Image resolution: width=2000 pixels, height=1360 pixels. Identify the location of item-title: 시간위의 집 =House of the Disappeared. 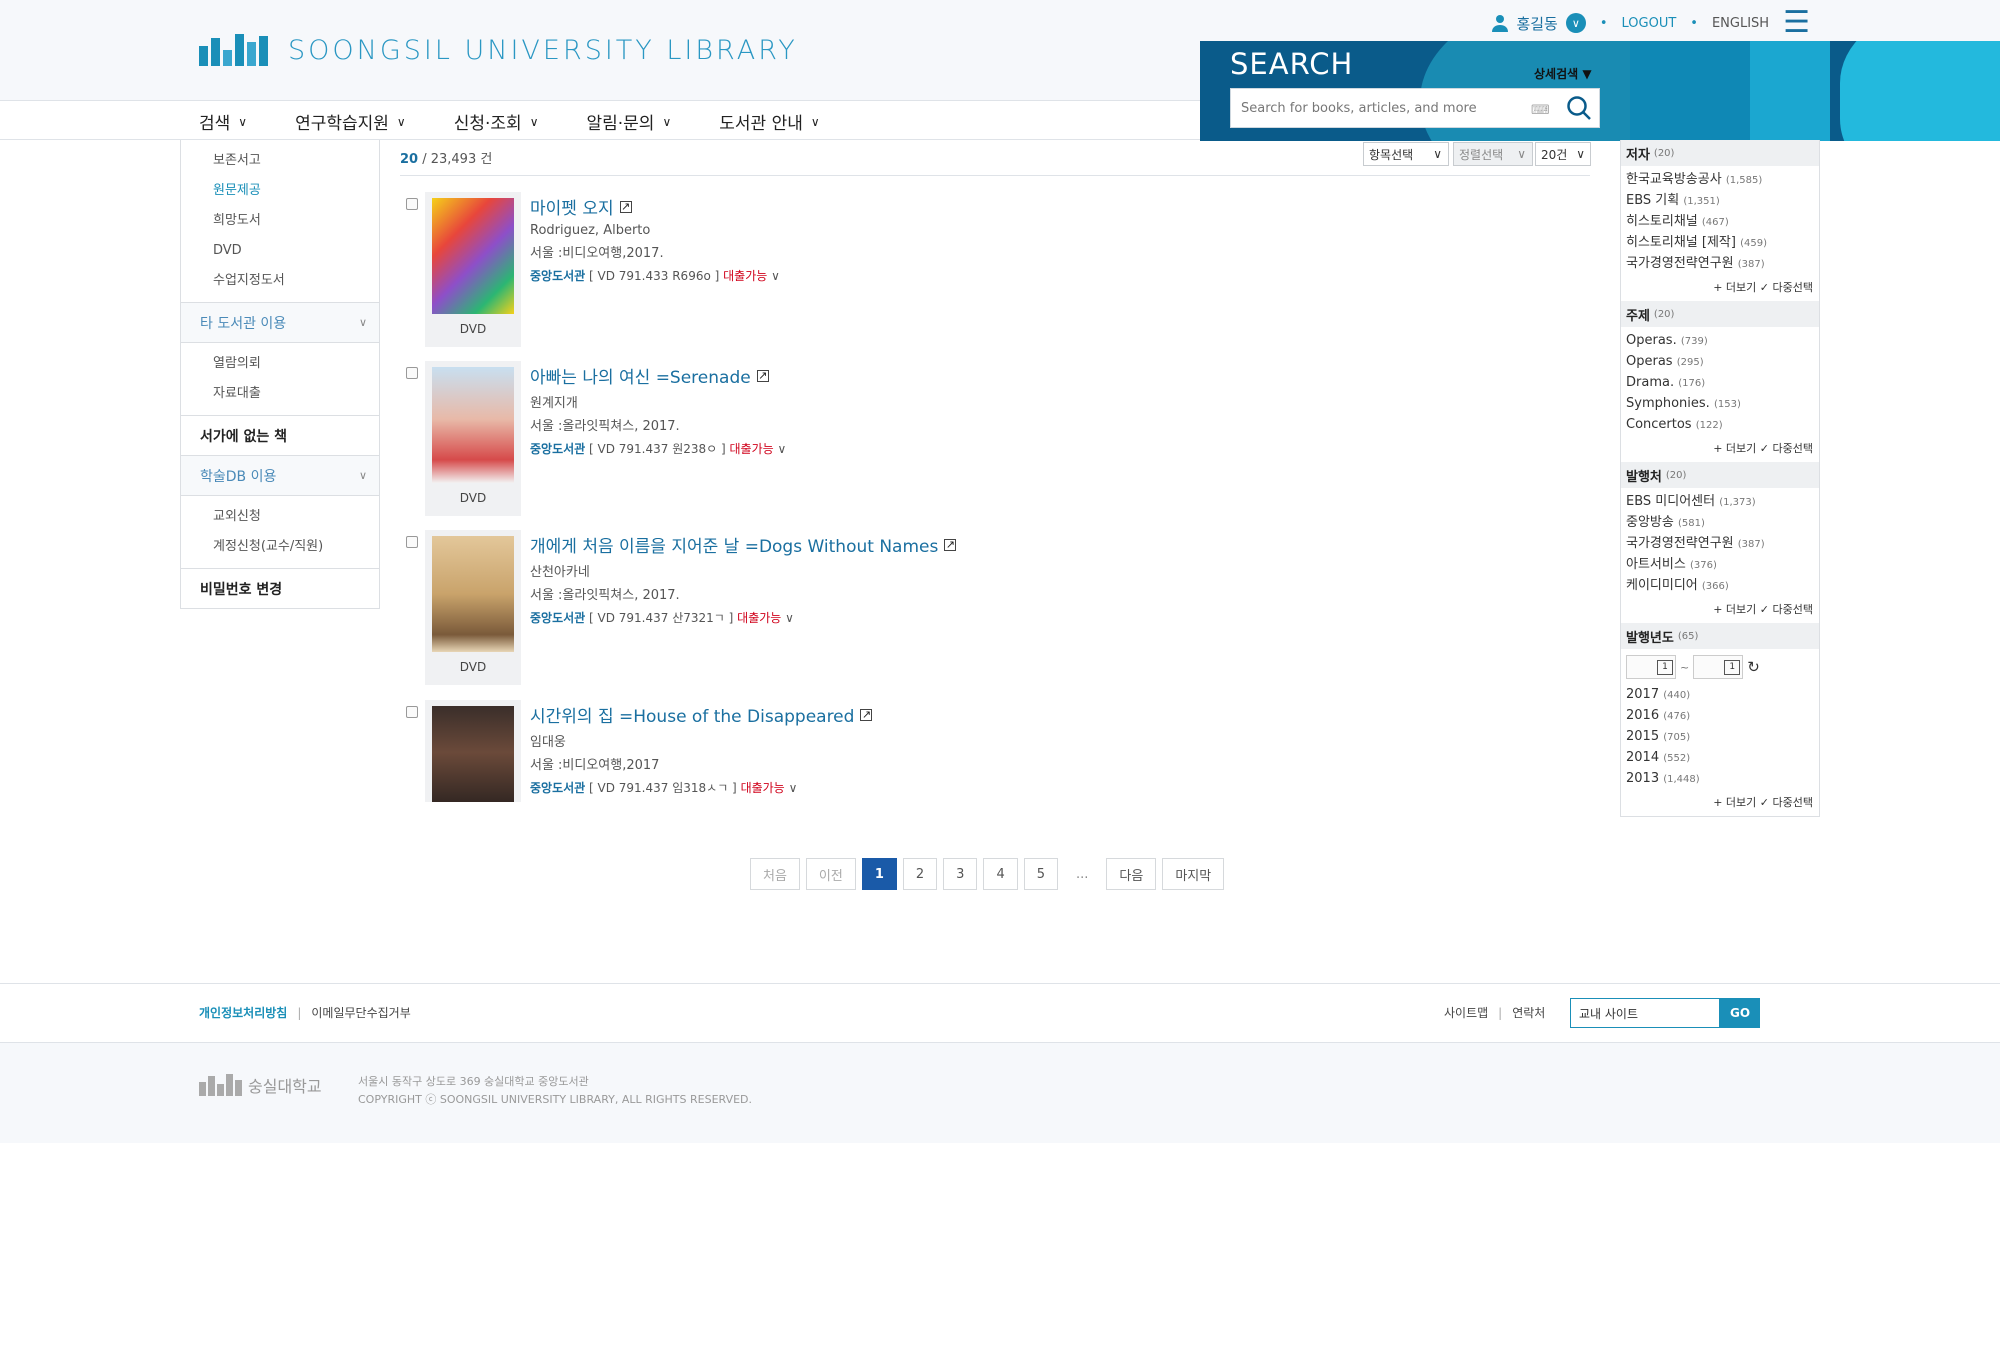
(692, 714).